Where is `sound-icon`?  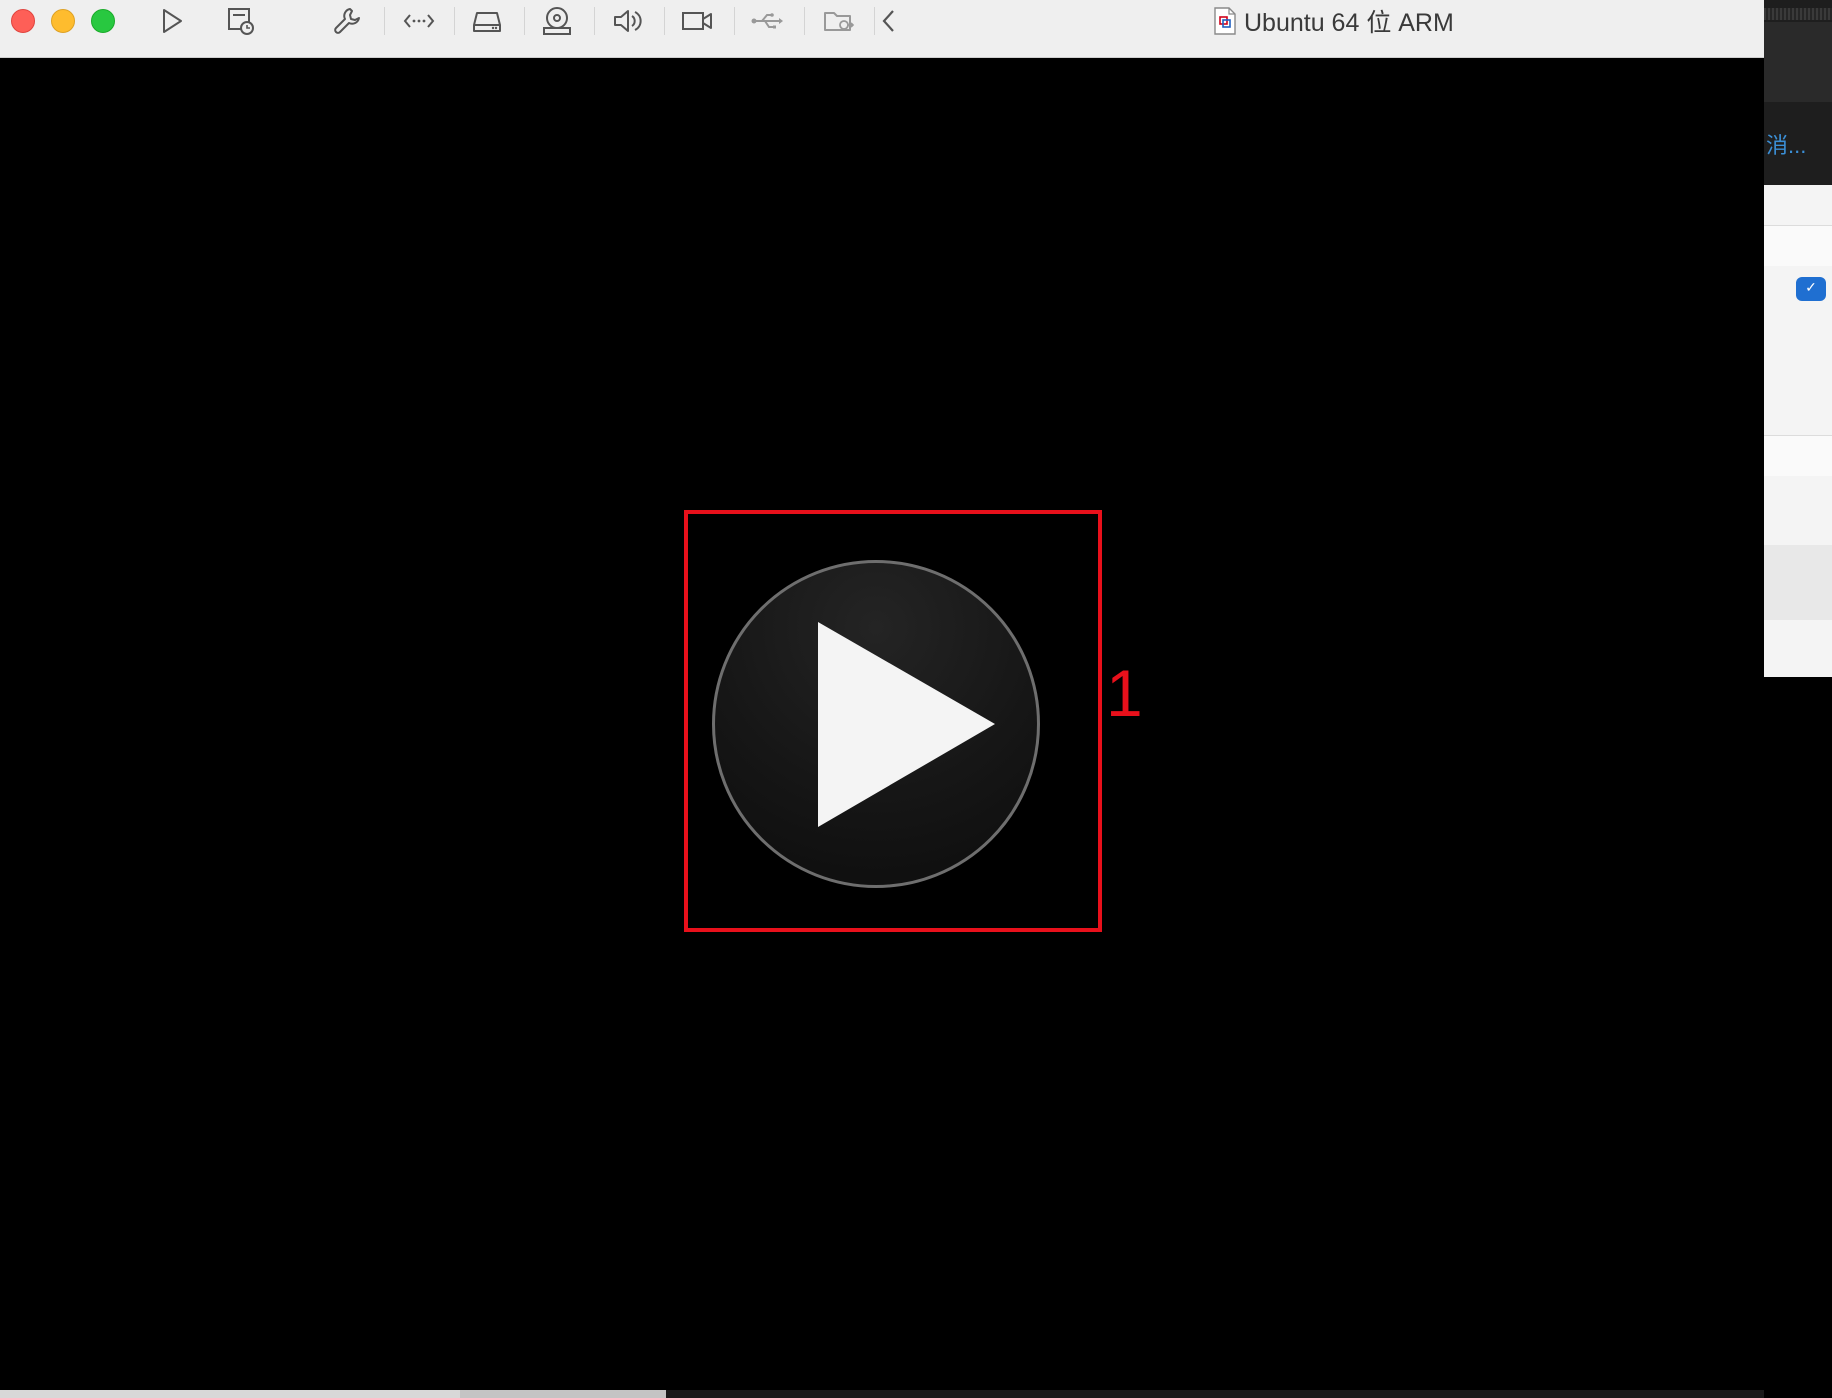
sound-icon is located at coordinates (627, 21).